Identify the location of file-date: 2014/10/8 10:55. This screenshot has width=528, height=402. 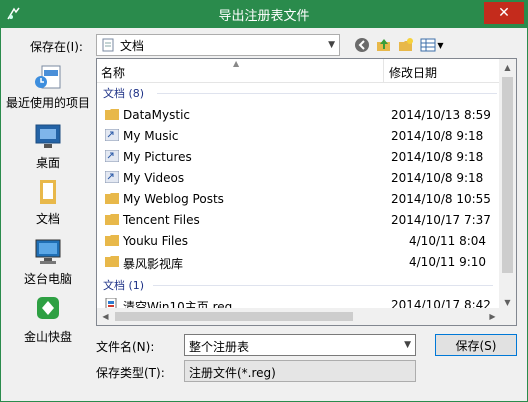
(441, 199).